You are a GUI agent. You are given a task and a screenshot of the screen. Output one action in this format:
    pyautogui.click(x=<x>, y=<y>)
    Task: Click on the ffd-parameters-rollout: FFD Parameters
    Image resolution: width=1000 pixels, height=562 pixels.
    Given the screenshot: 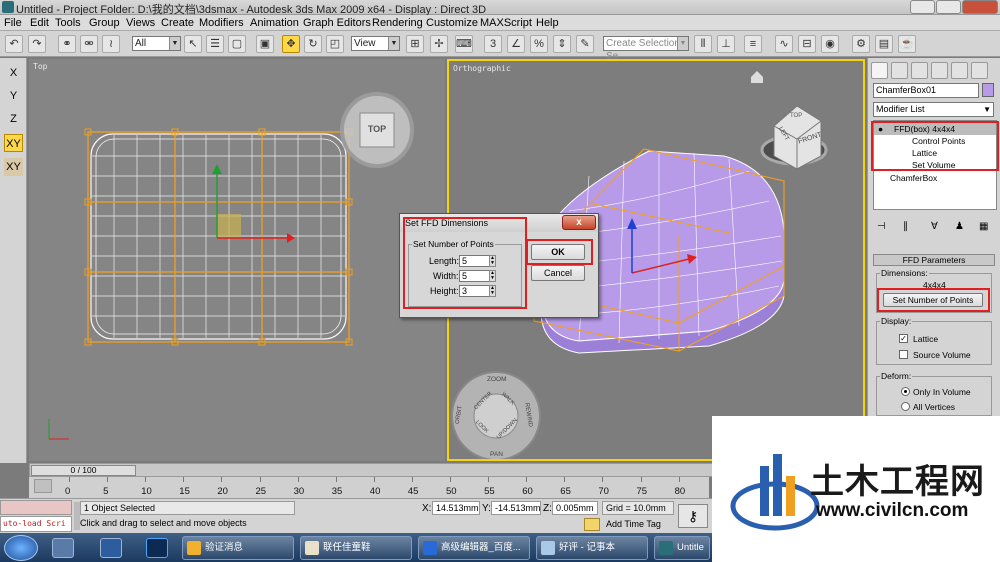 What is the action you would take?
    pyautogui.click(x=934, y=260)
    